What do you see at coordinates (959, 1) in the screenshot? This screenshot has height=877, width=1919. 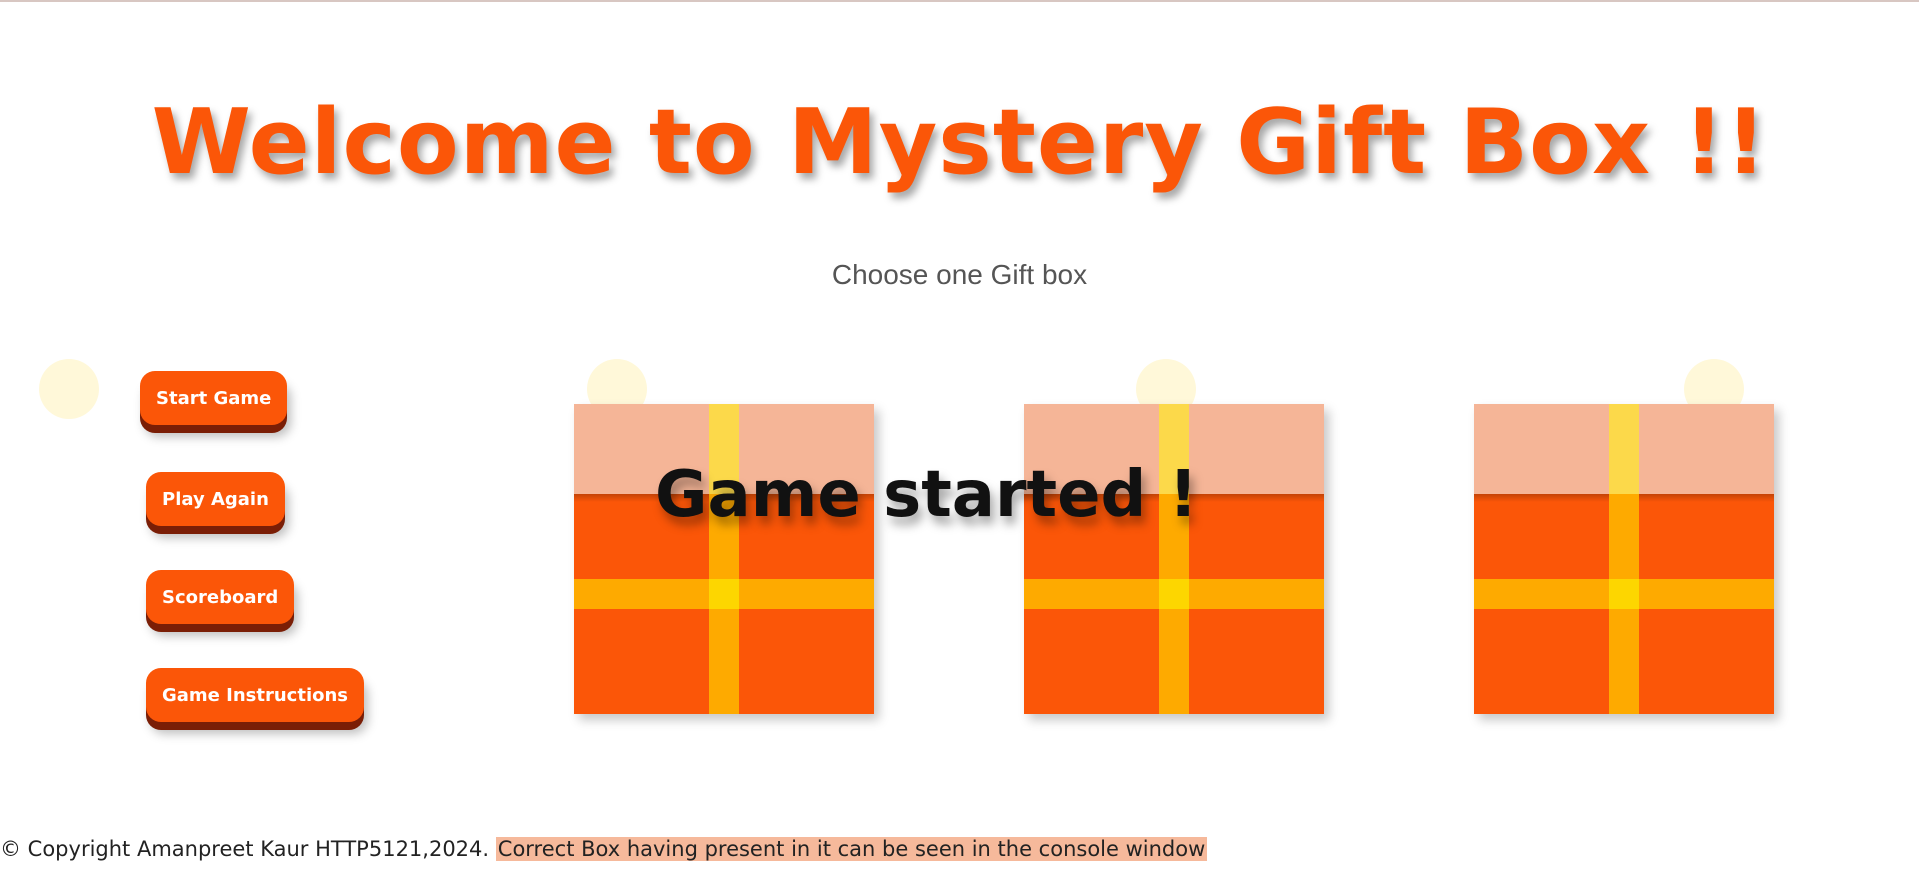 I see `top-divider` at bounding box center [959, 1].